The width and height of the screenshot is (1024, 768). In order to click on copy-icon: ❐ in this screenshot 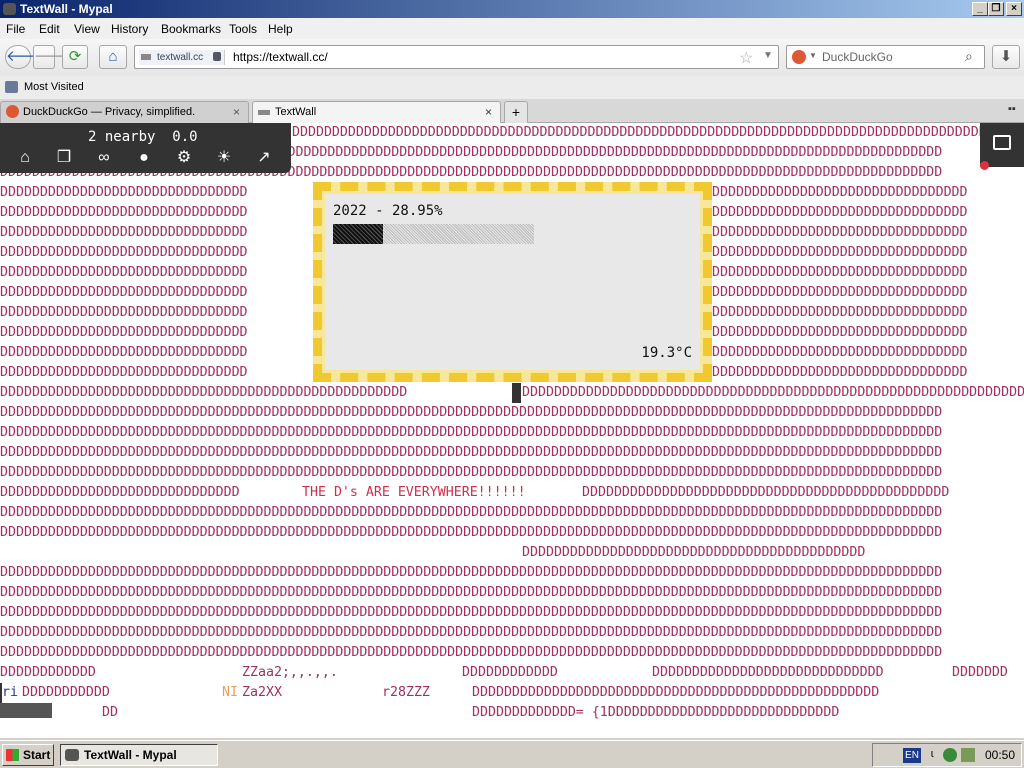, I will do `click(64, 158)`.